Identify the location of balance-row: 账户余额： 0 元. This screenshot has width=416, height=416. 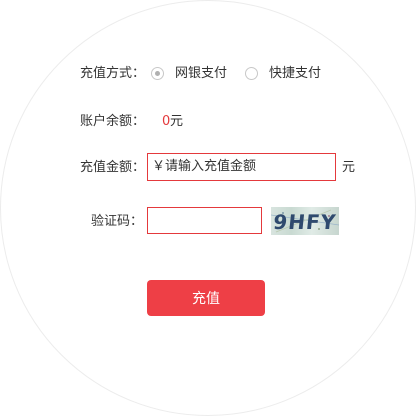
(208, 122).